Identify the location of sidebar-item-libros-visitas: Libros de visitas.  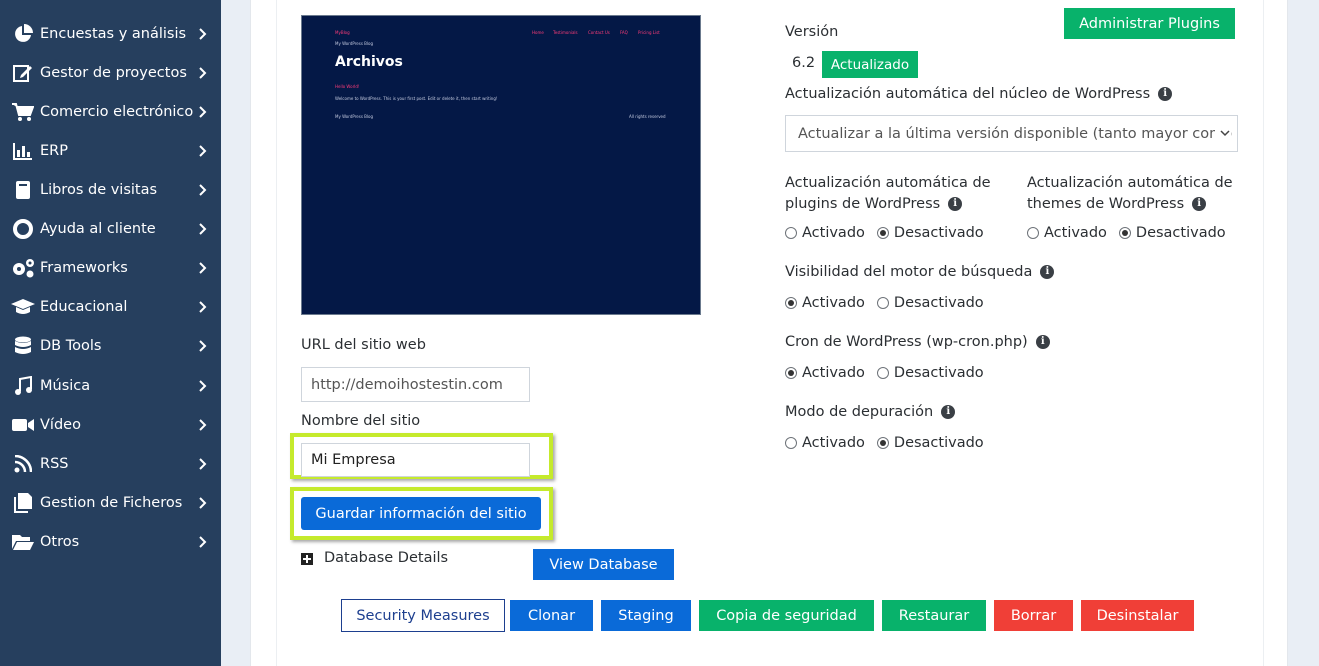
(110, 189).